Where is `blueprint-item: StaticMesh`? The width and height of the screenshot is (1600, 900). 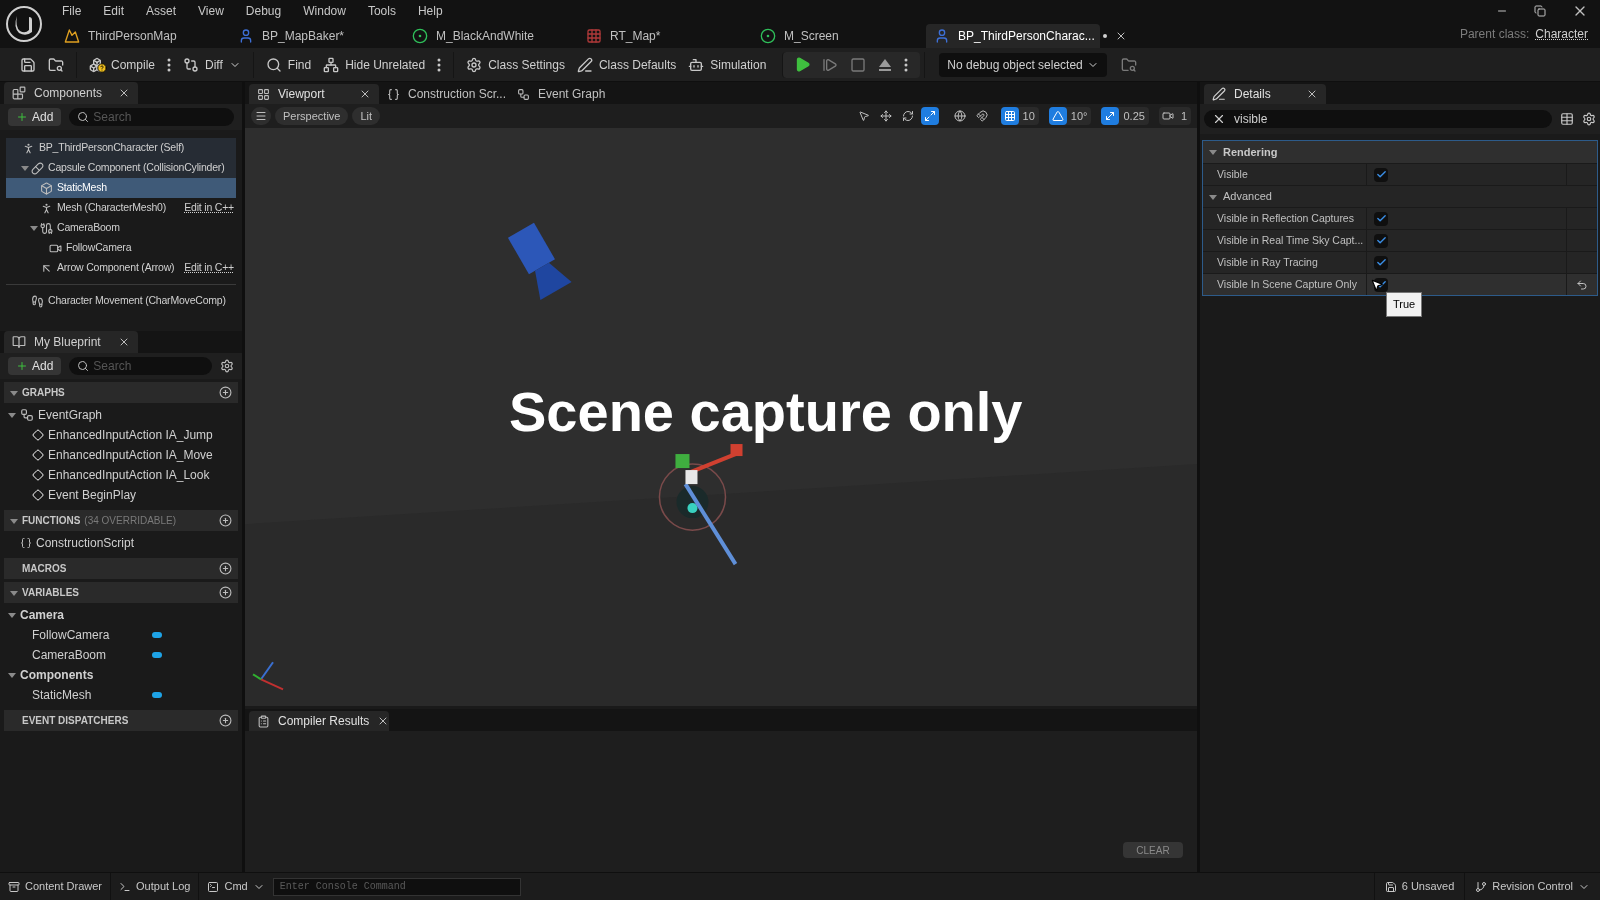 blueprint-item: StaticMesh is located at coordinates (121, 695).